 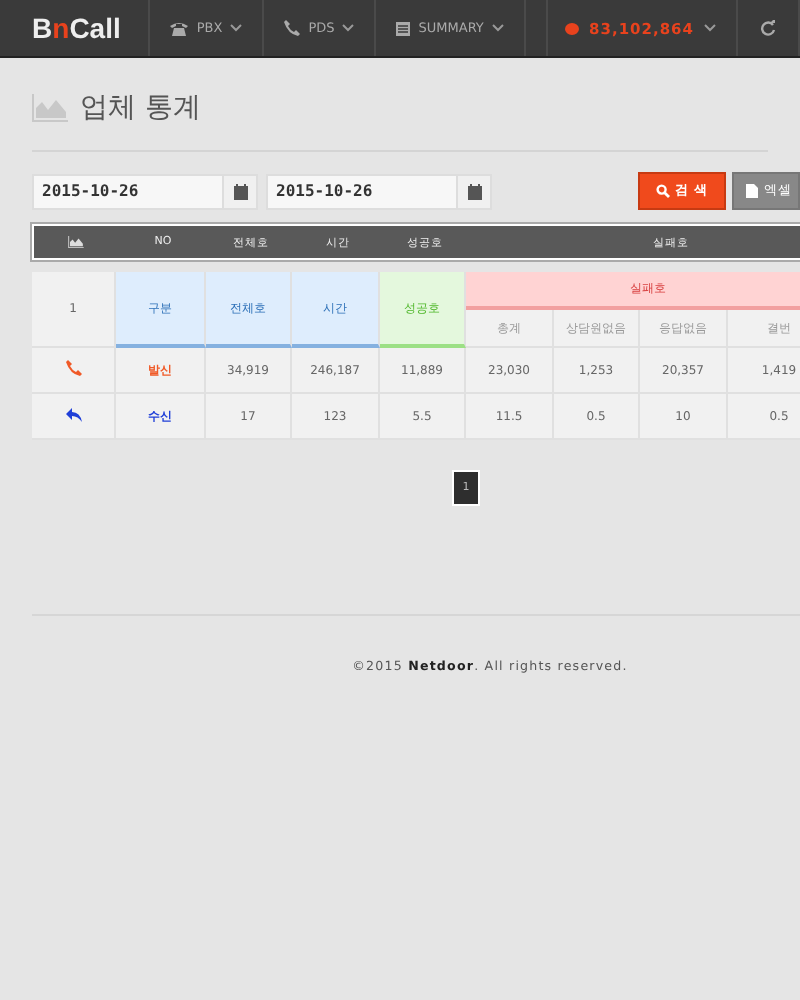 I want to click on start-date-field: 2015-10-26, so click(x=127, y=191).